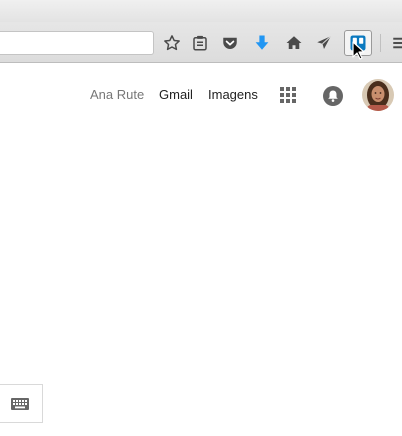 The image size is (402, 436). What do you see at coordinates (233, 95) in the screenshot?
I see `images-link: Imagens` at bounding box center [233, 95].